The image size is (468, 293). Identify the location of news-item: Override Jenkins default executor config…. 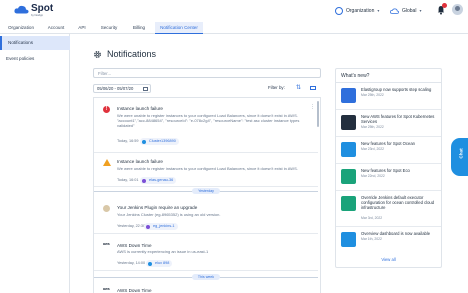
(388, 209).